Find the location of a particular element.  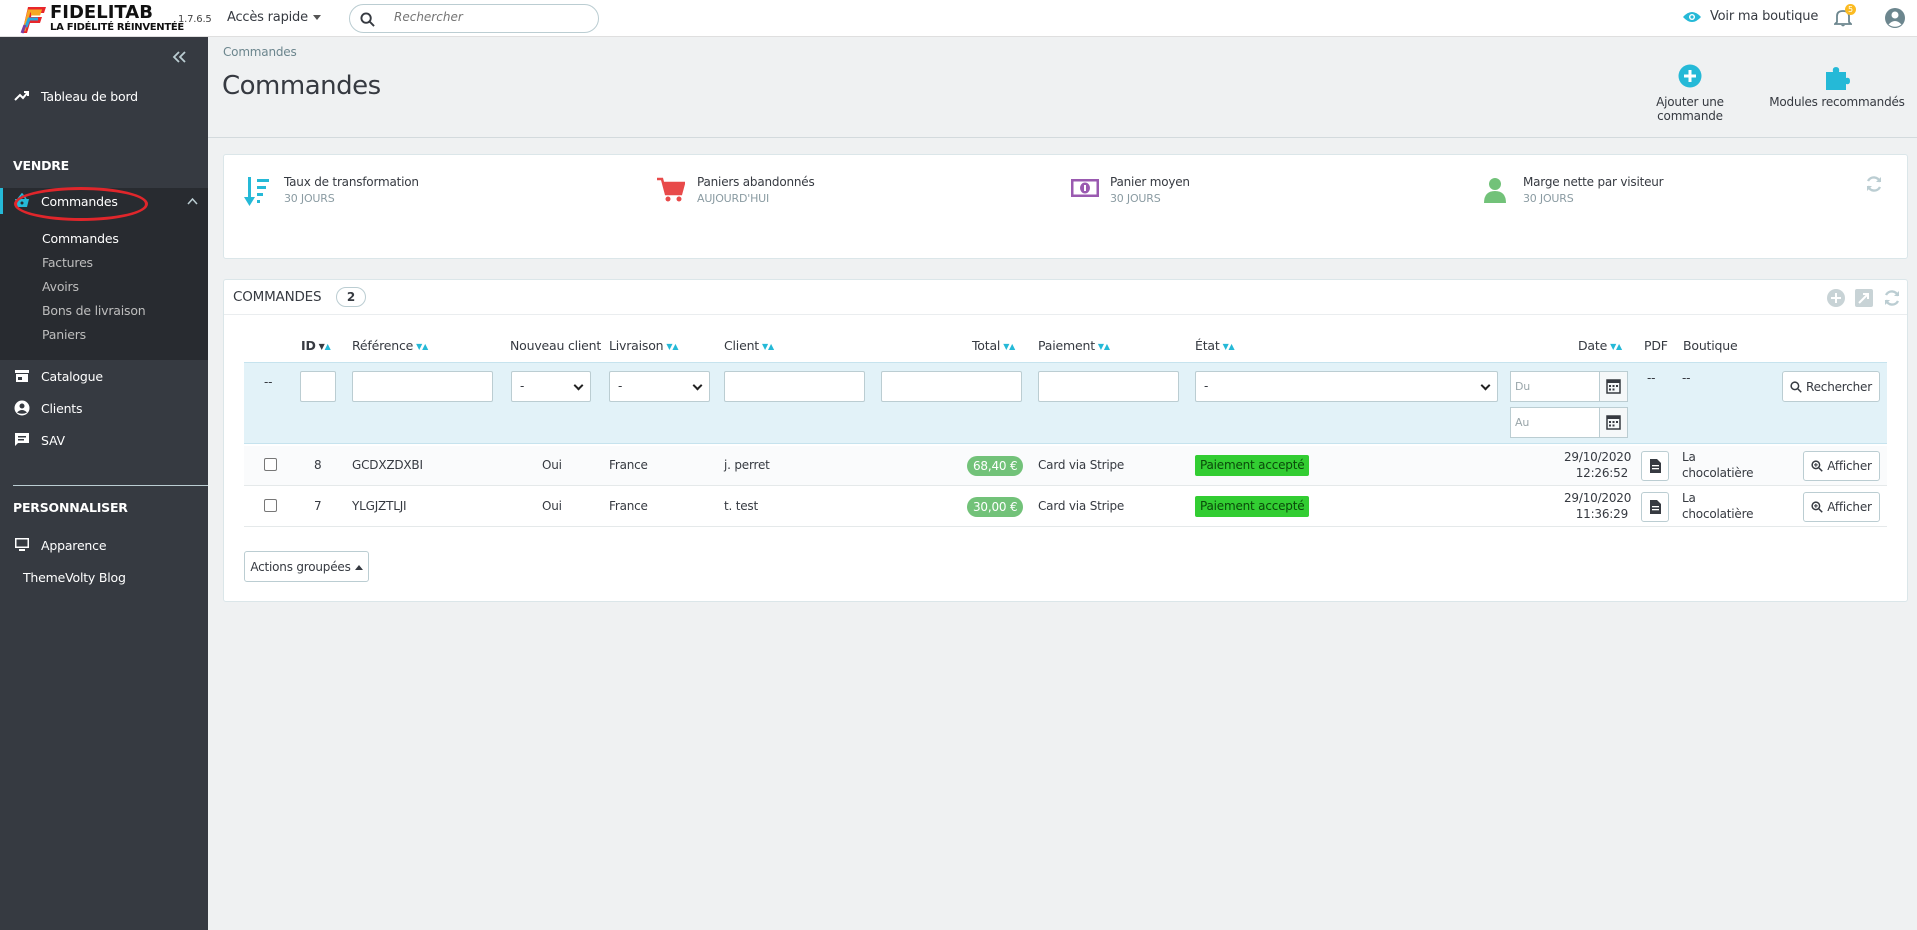

sidebar-item-customers: Clients is located at coordinates (104, 408).